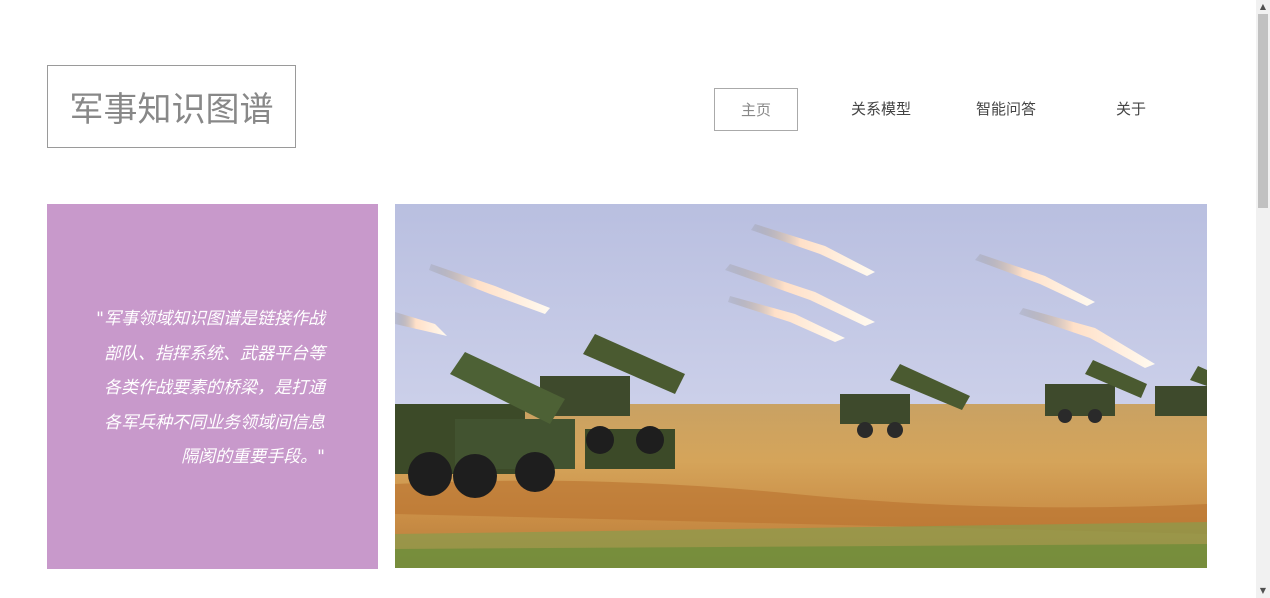 The width and height of the screenshot is (1270, 598). I want to click on scroll-thumb, so click(1263, 111).